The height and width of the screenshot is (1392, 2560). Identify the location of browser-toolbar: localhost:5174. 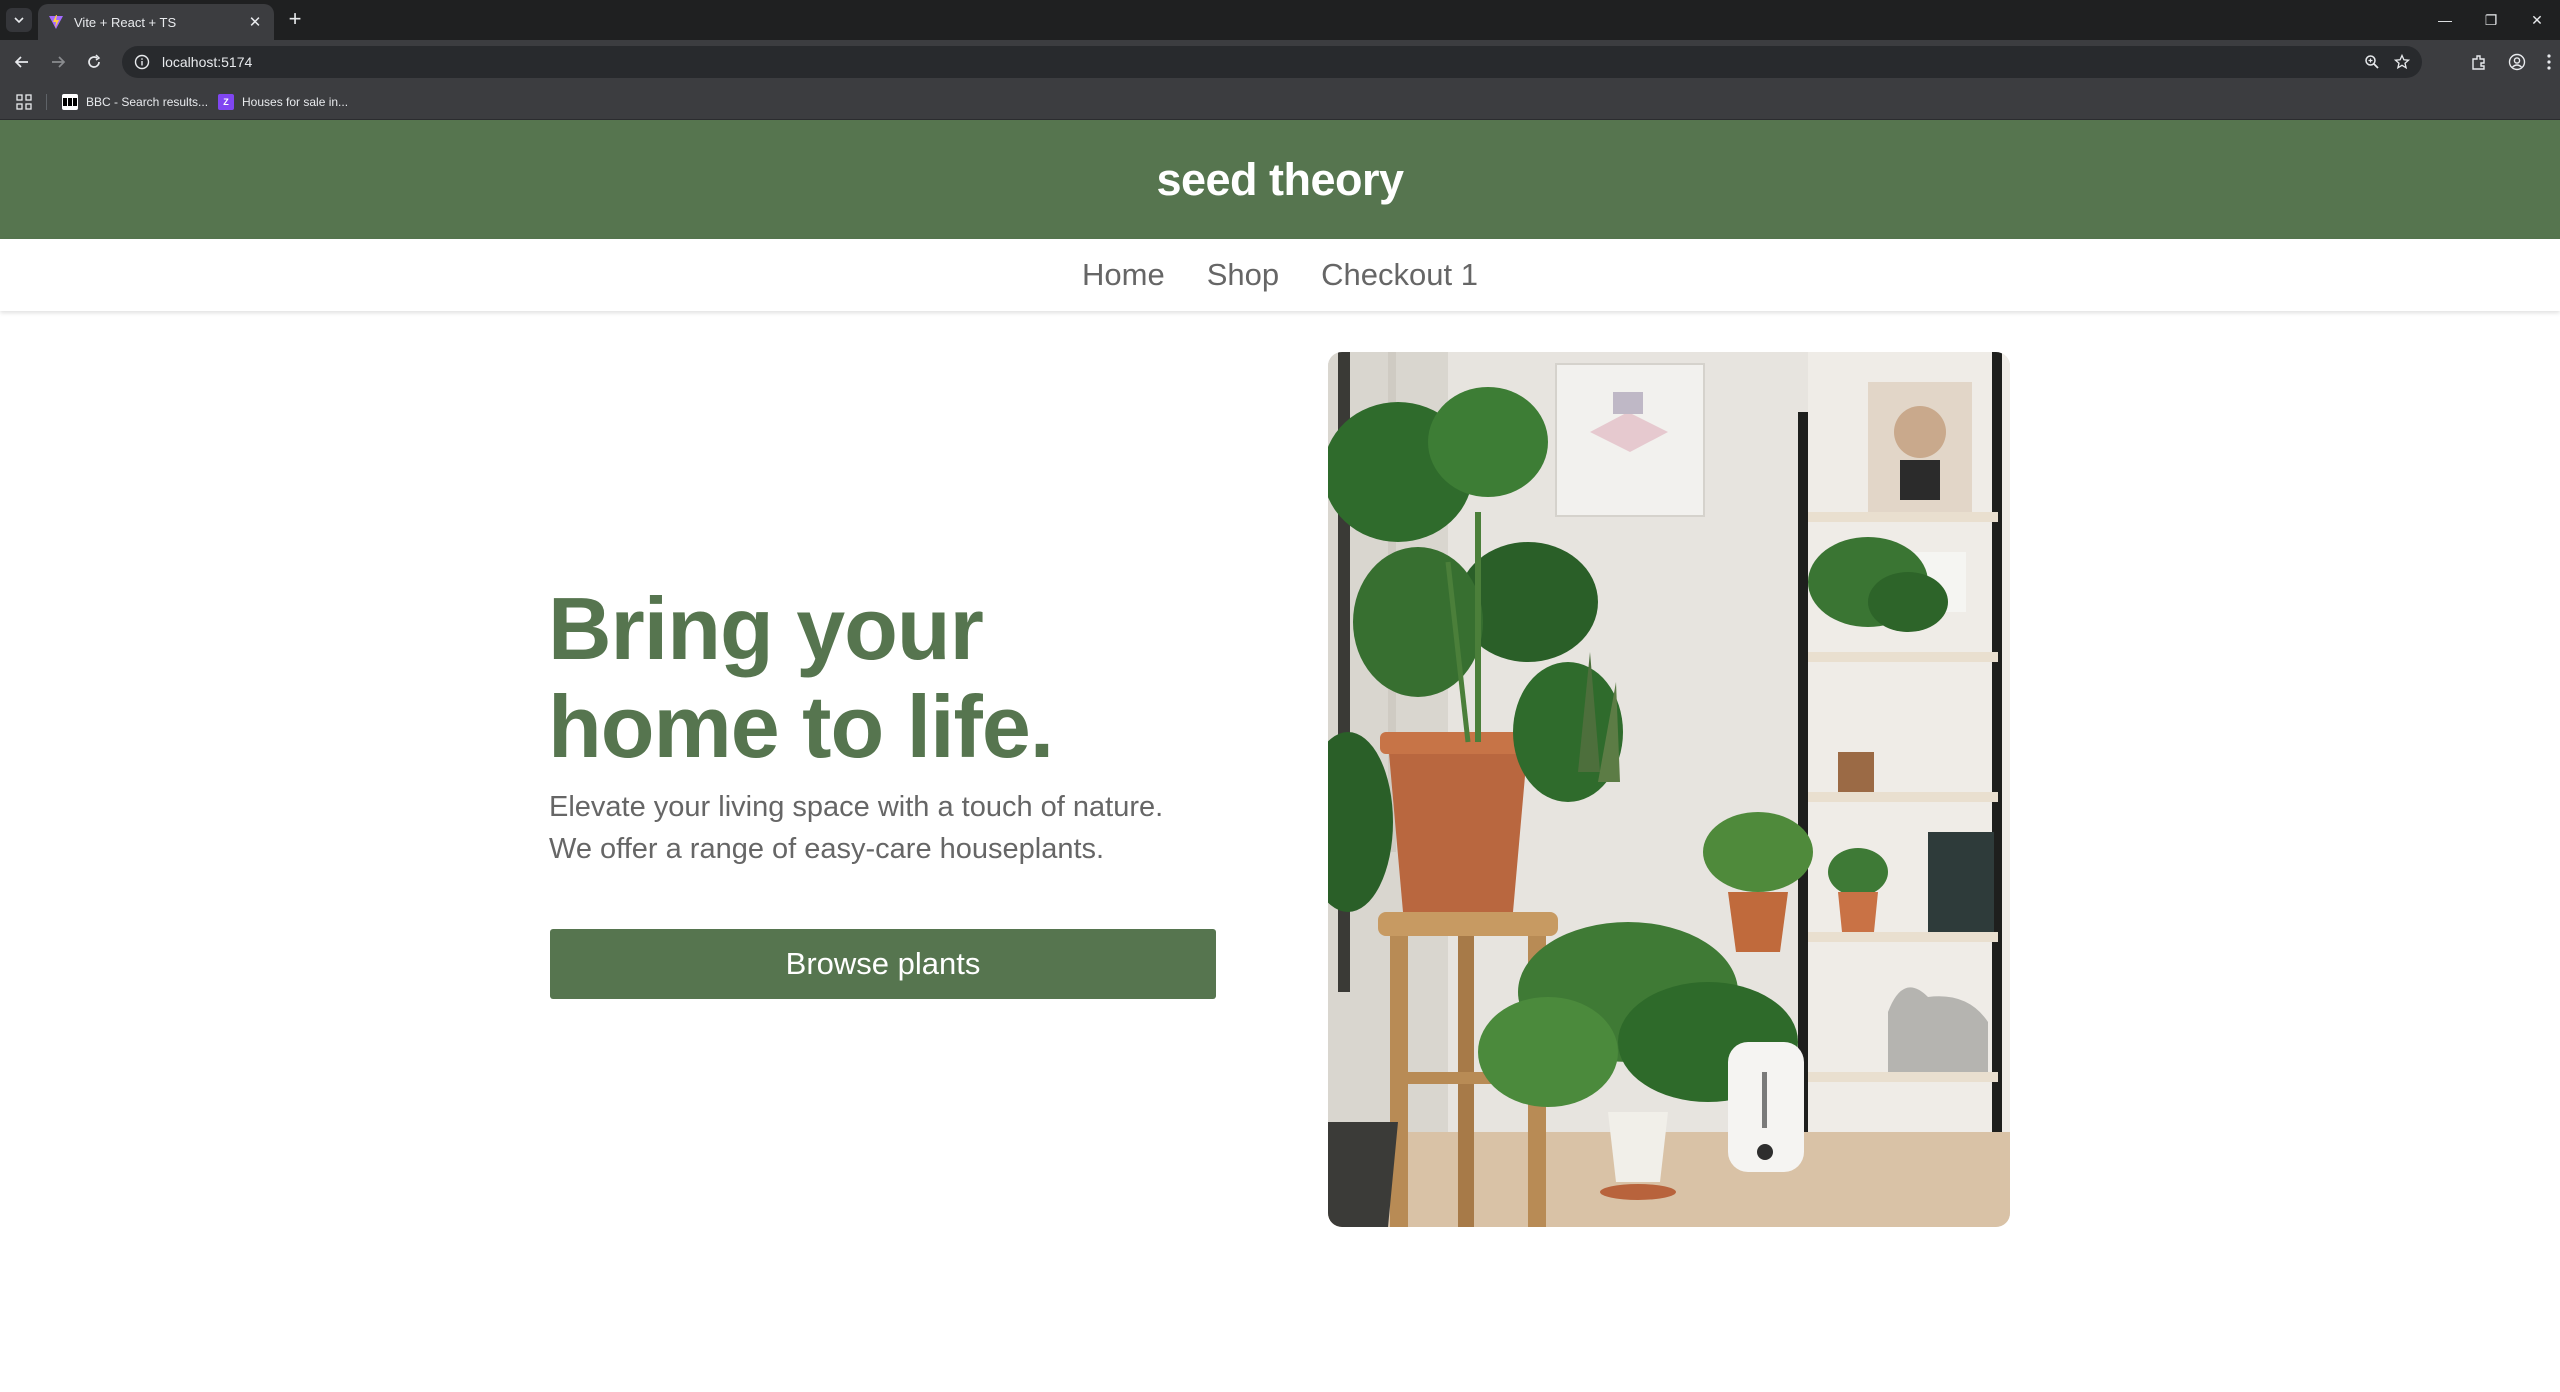
(1280, 62).